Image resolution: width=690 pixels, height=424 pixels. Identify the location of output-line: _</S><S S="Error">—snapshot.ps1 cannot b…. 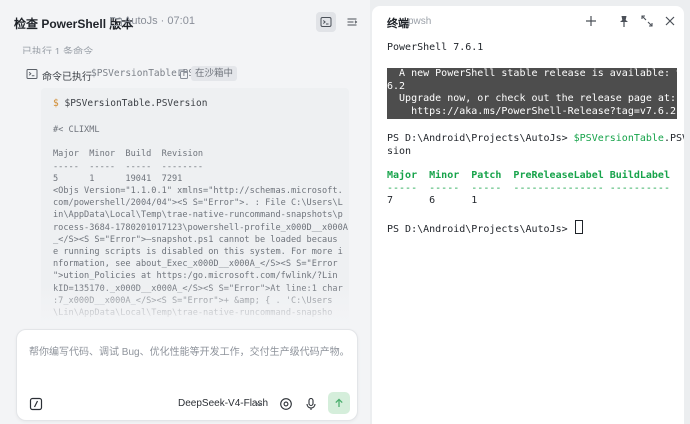
(195, 239).